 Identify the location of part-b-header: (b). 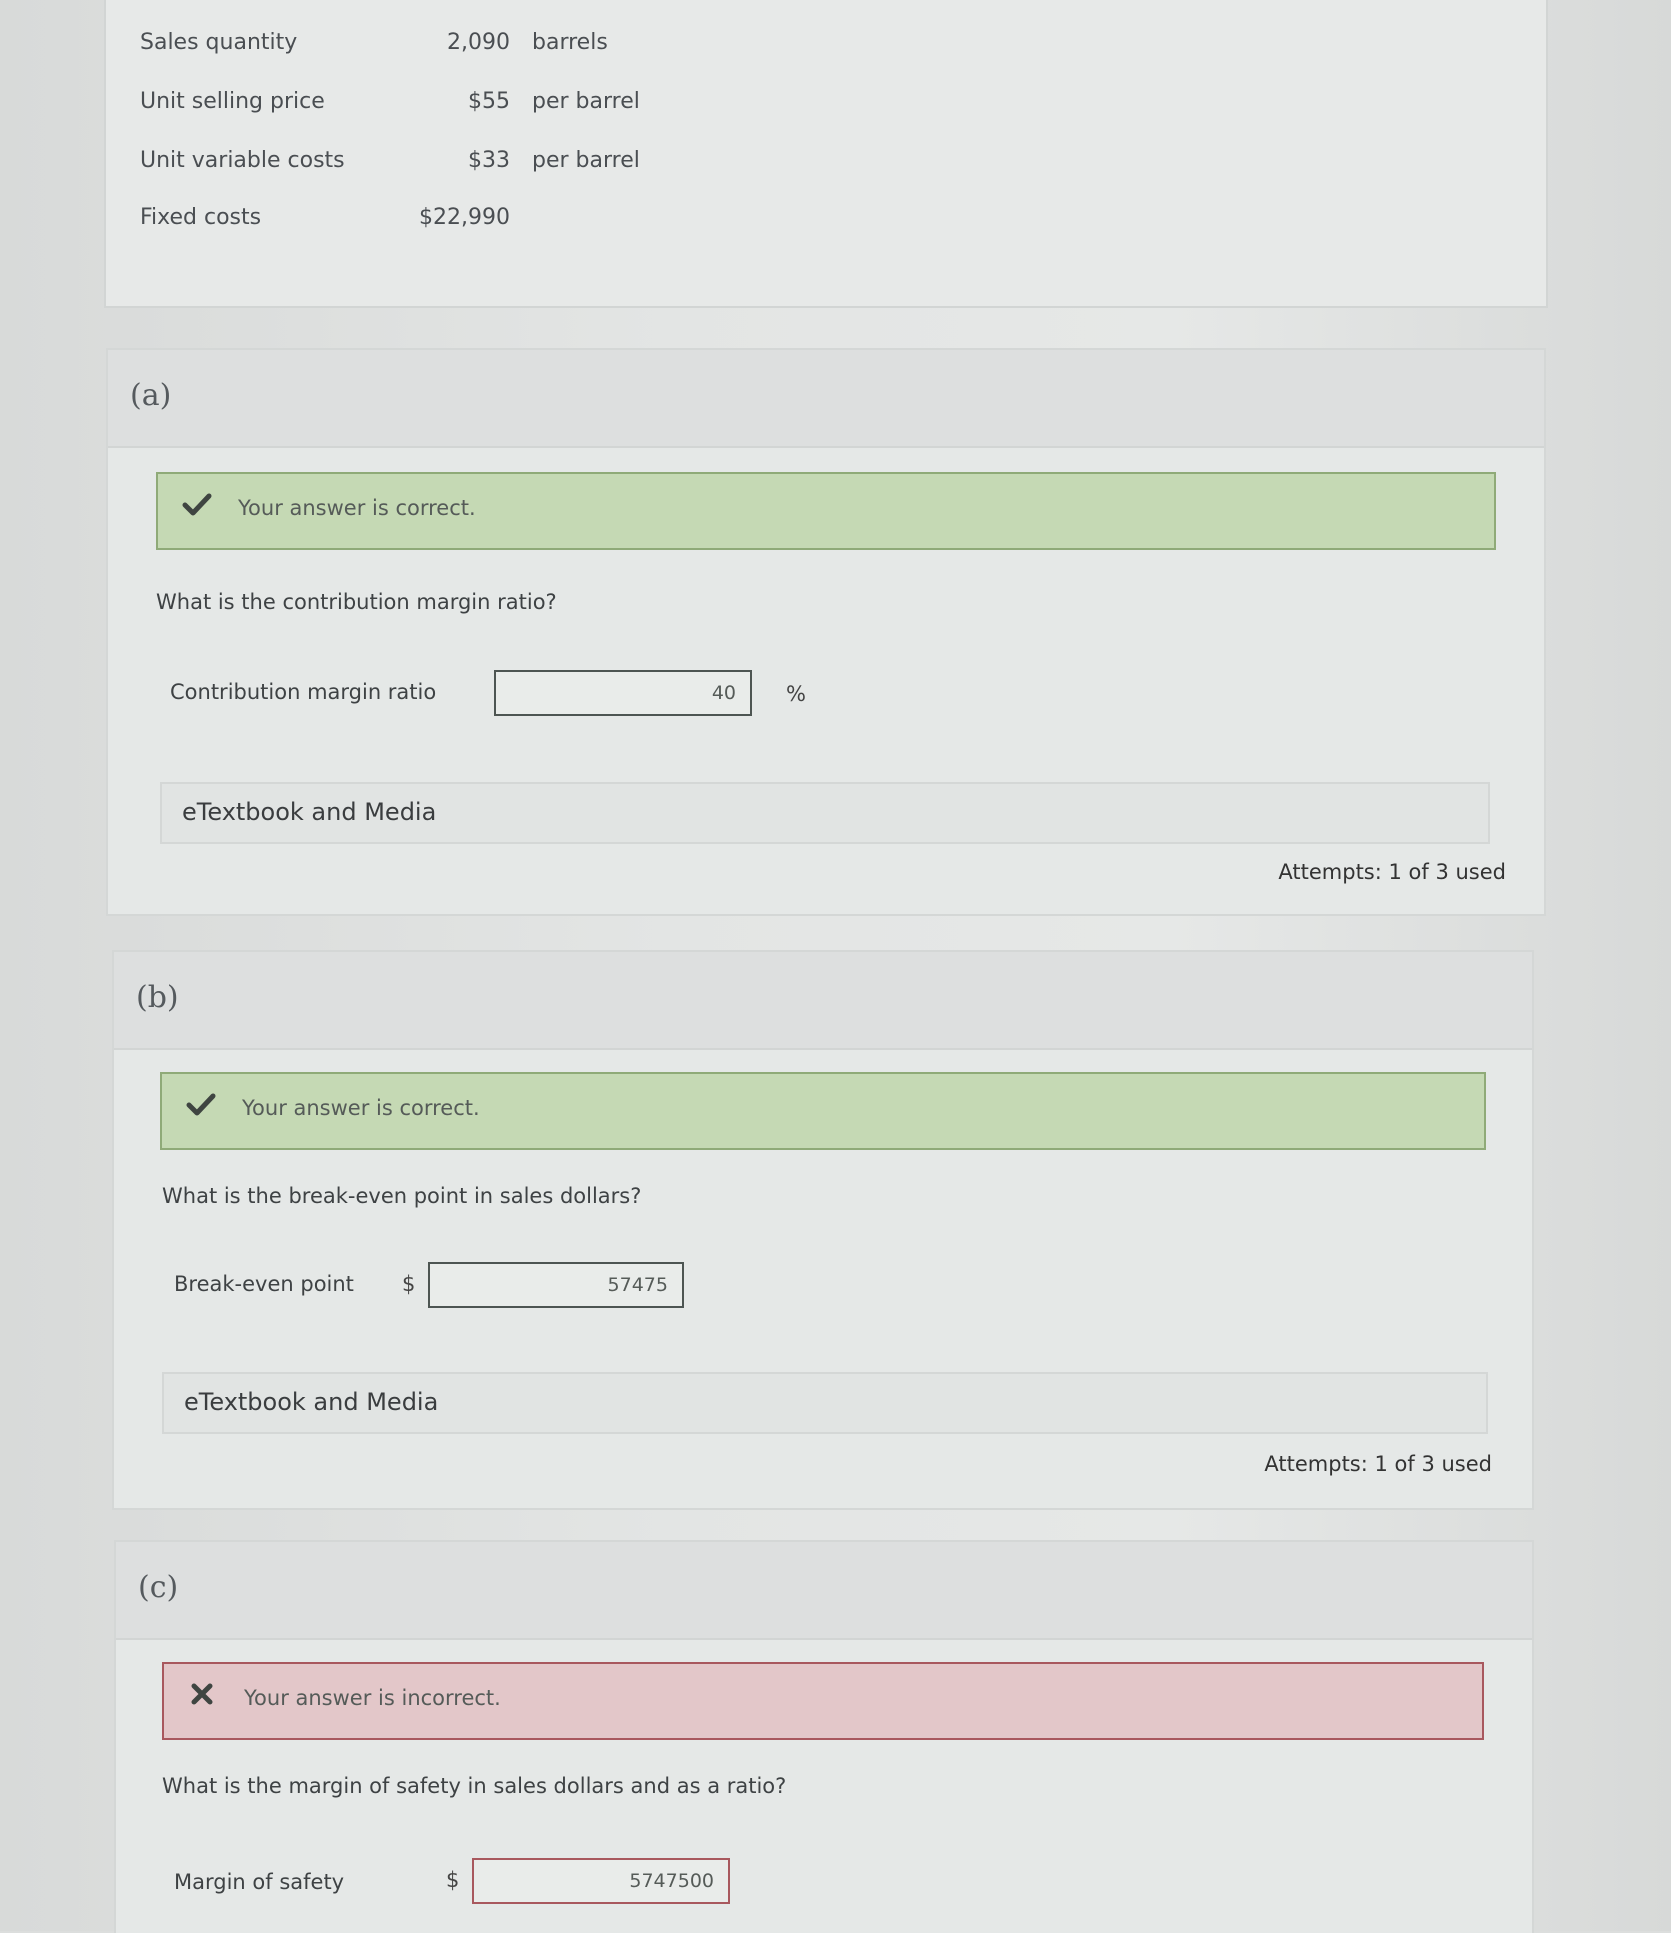
(823, 1001).